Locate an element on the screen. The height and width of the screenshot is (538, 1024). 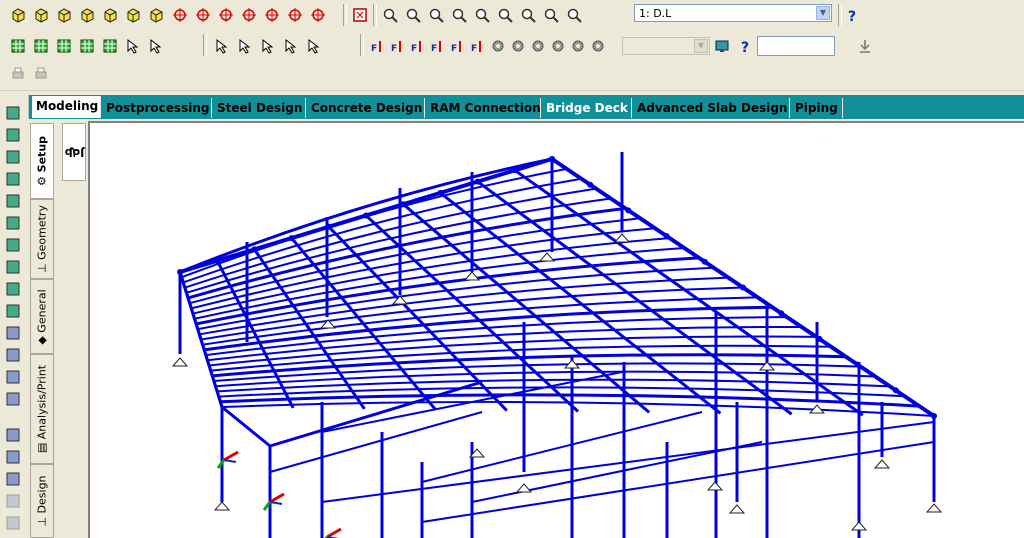
rotate-node-icon is located at coordinates (13, 355).